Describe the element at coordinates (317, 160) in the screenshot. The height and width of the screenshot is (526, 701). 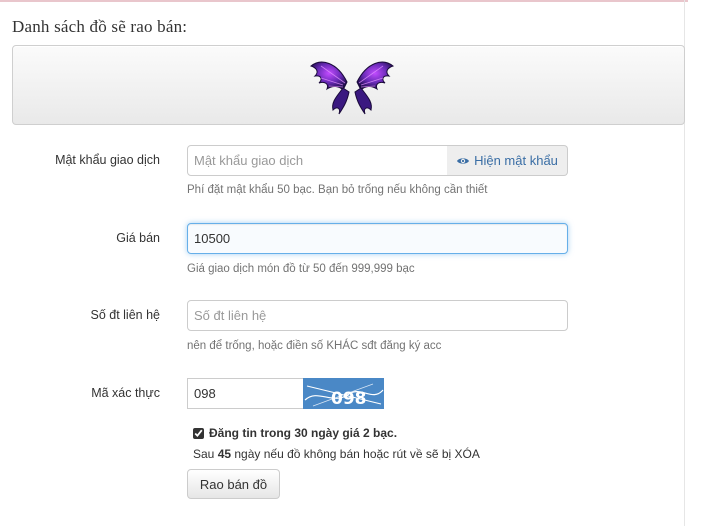
I see `password-input` at that location.